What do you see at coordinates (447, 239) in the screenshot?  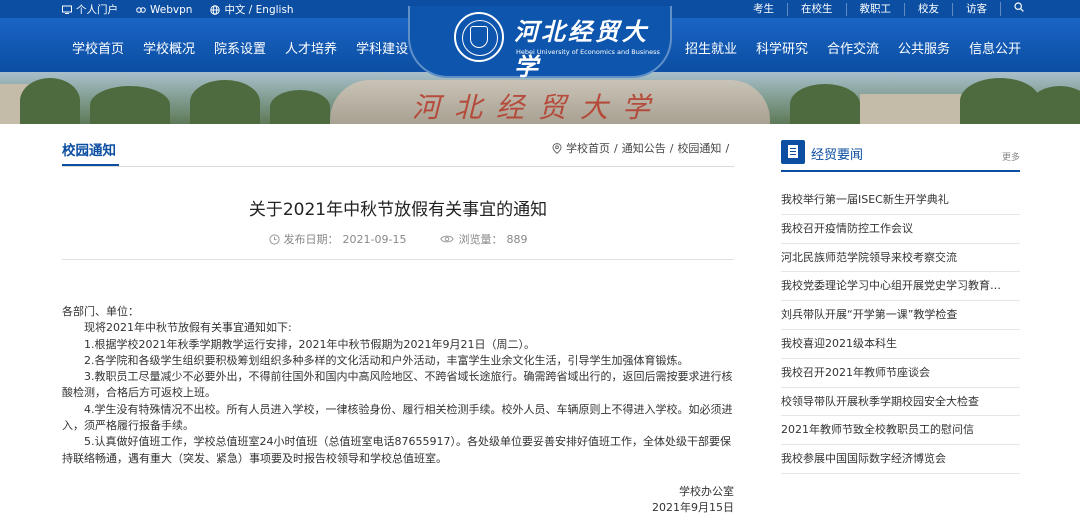 I see `eye-icon` at bounding box center [447, 239].